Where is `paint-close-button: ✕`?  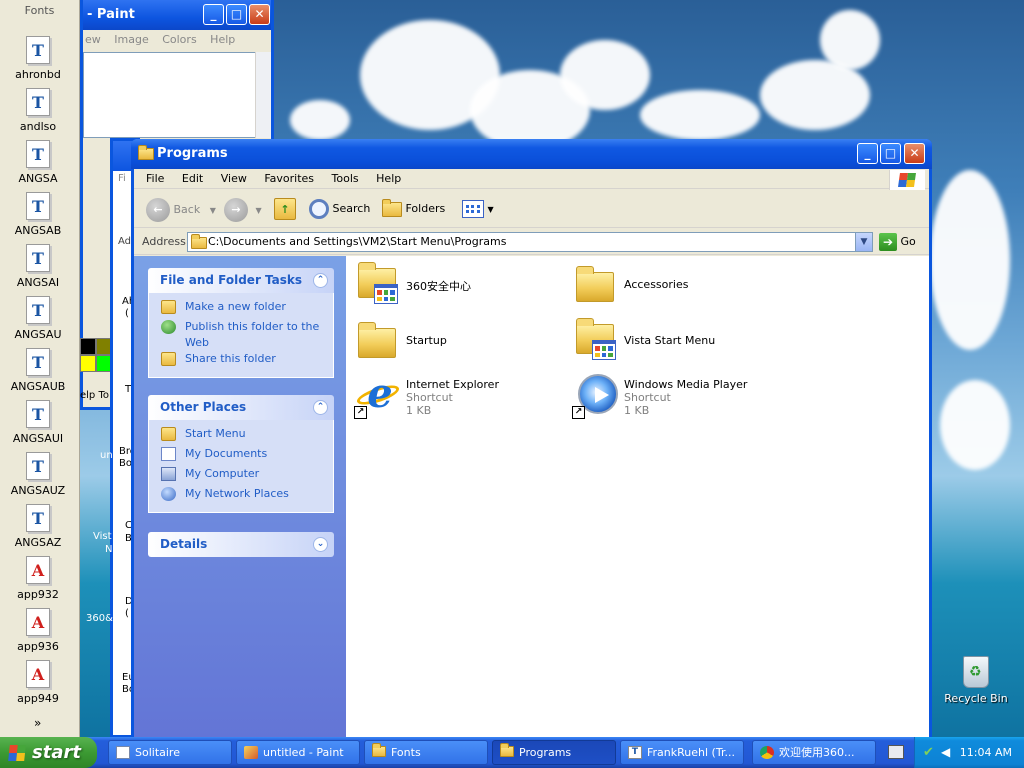
paint-close-button: ✕ is located at coordinates (259, 14).